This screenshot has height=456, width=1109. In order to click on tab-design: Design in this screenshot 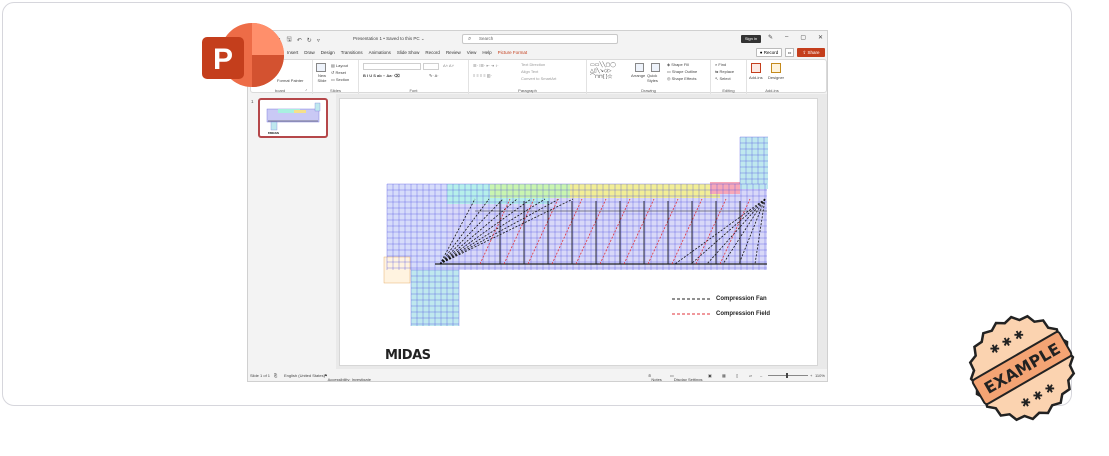, I will do `click(328, 52)`.